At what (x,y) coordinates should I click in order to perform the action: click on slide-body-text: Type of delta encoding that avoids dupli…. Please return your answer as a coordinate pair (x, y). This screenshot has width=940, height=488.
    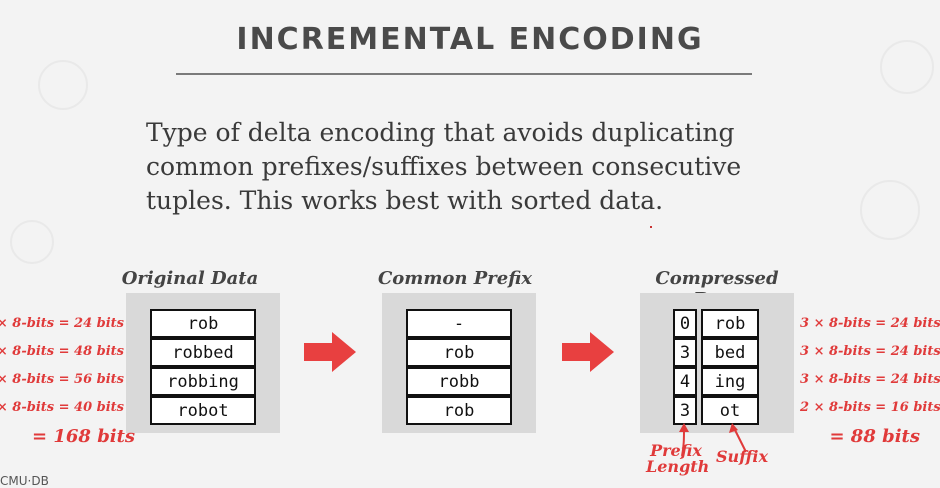
    Looking at the image, I should click on (444, 166).